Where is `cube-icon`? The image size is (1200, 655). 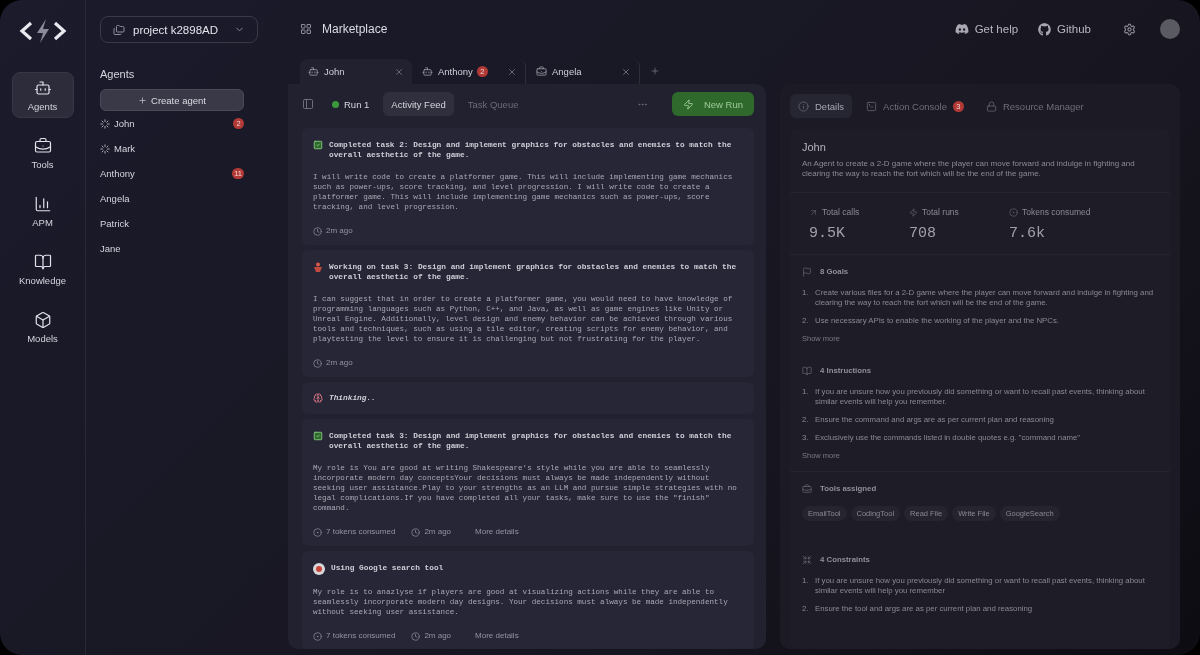
cube-icon is located at coordinates (42, 319).